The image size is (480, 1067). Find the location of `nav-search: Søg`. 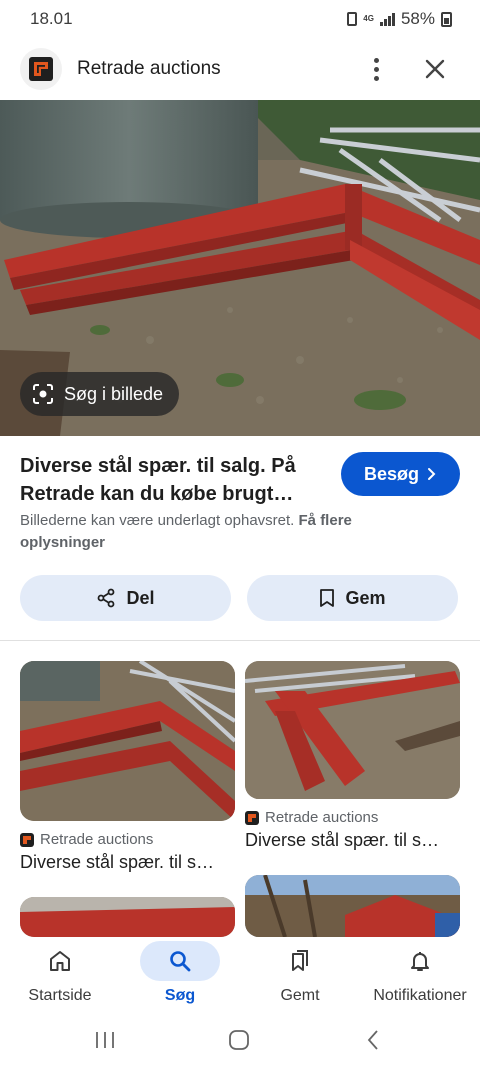

nav-search: Søg is located at coordinates (180, 975).